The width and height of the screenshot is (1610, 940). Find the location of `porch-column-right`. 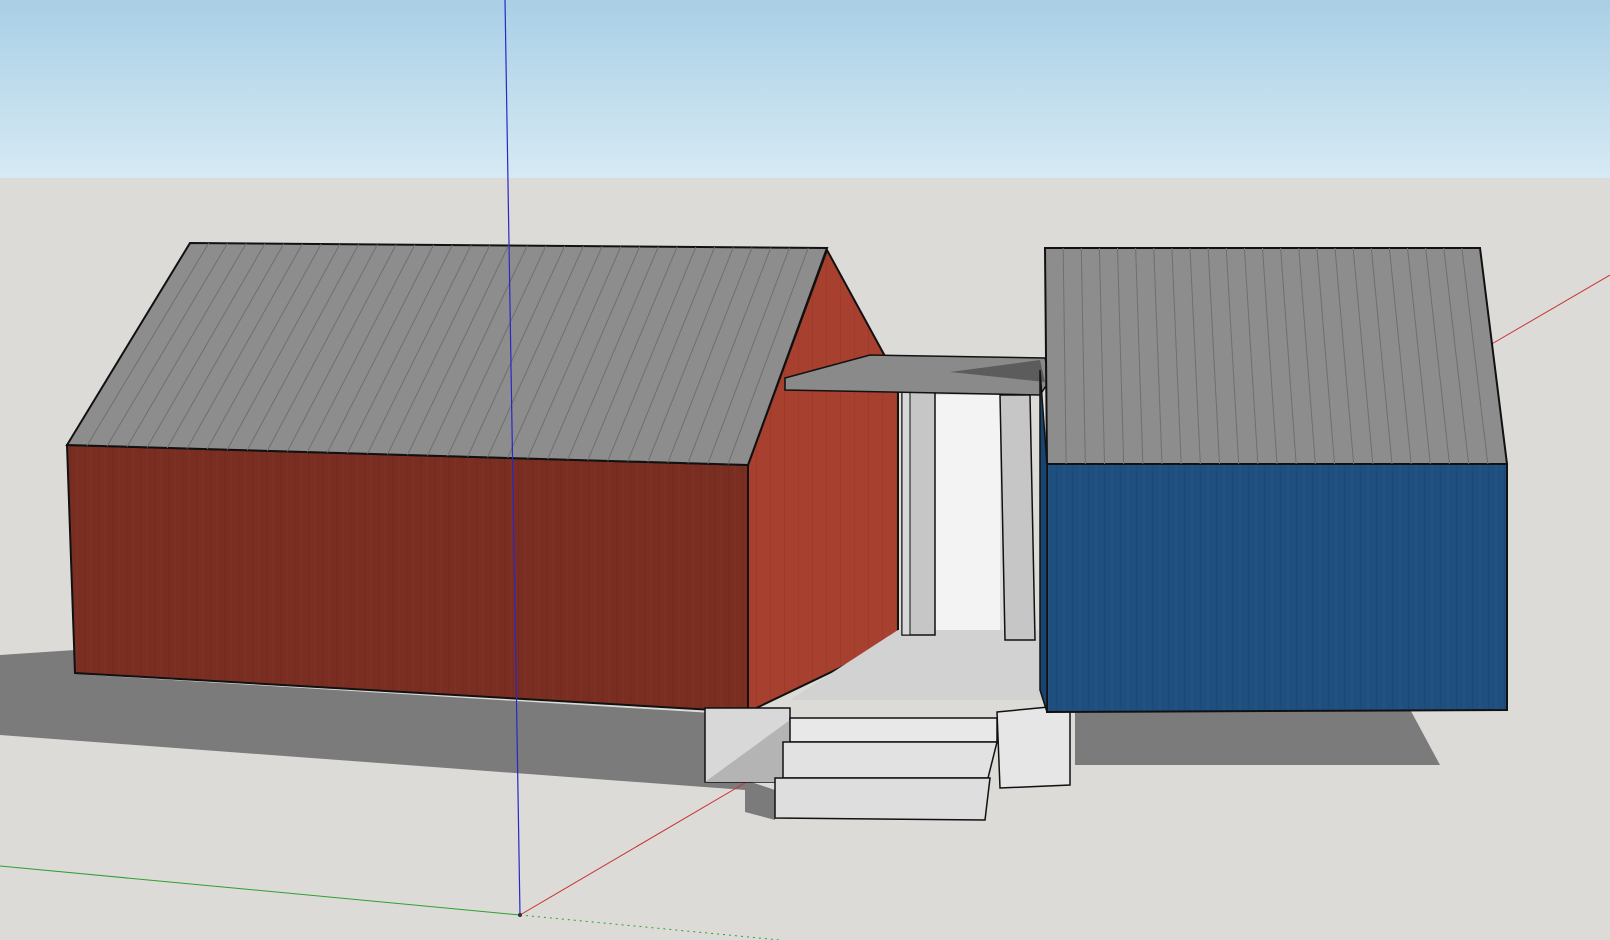

porch-column-right is located at coordinates (1017, 517).